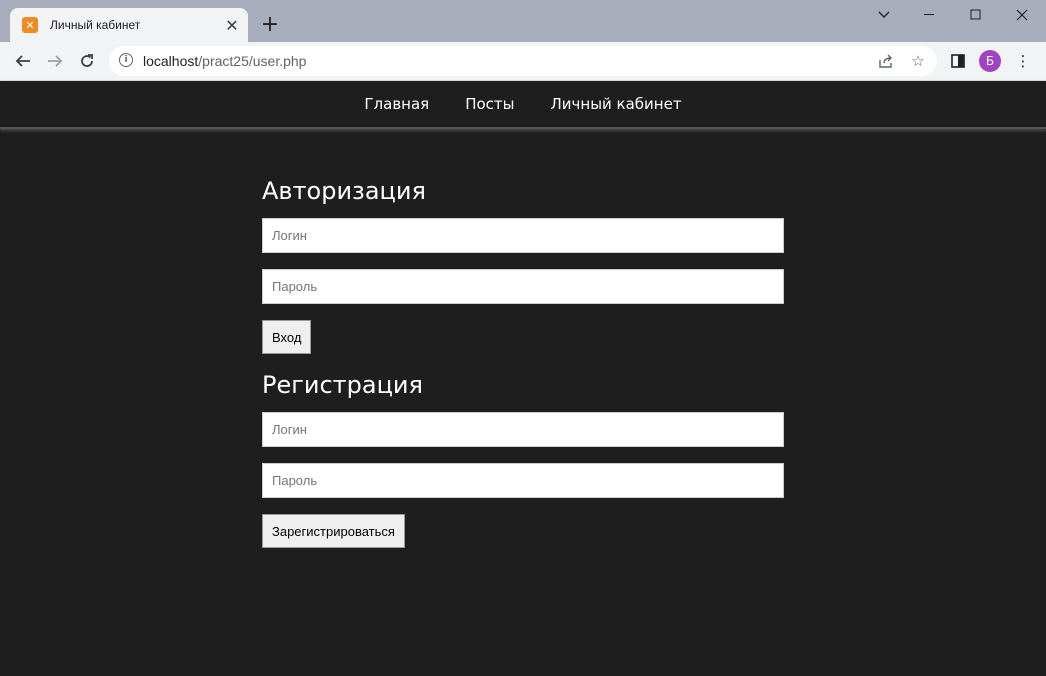  I want to click on login-password-input, so click(523, 286).